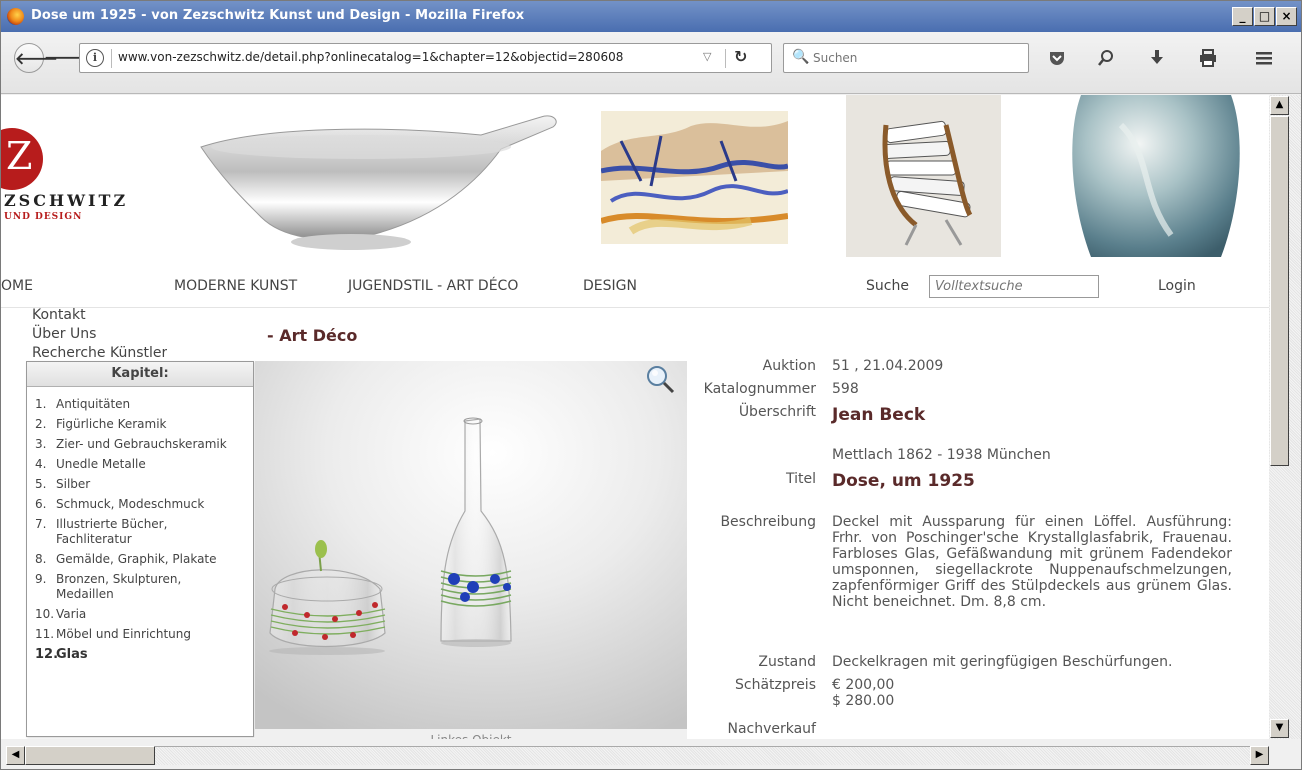 The height and width of the screenshot is (770, 1302). What do you see at coordinates (41, 404) in the screenshot?
I see `kapitel-number: 1.` at bounding box center [41, 404].